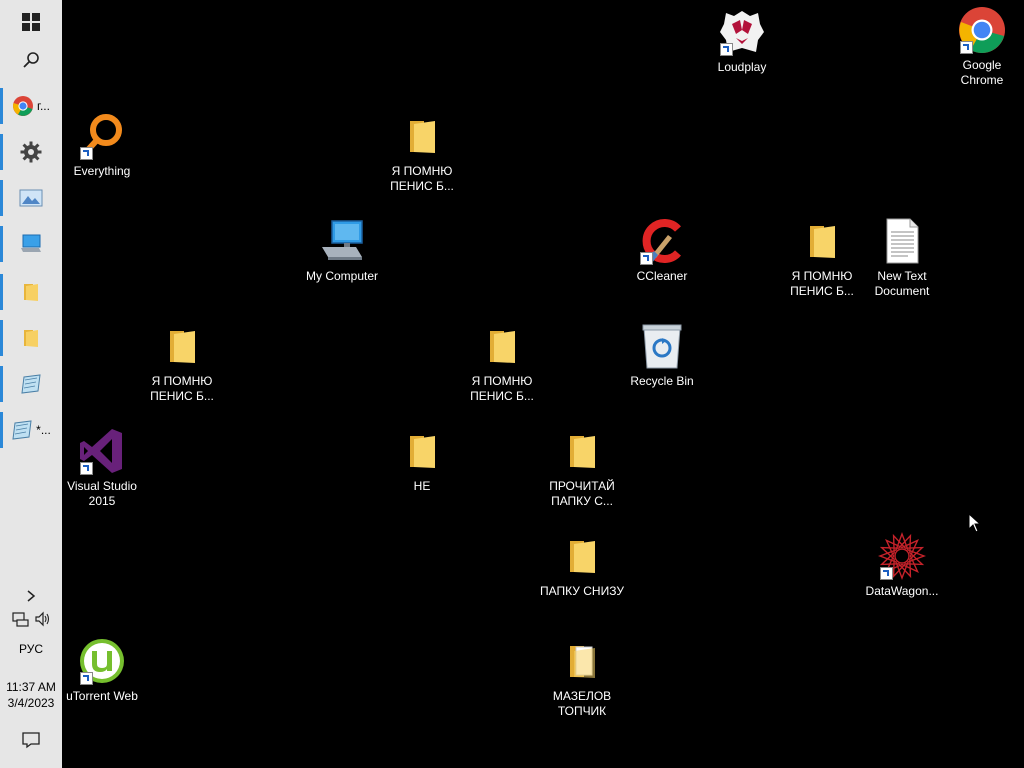  I want to click on mouse-cursor-icon, so click(975, 523).